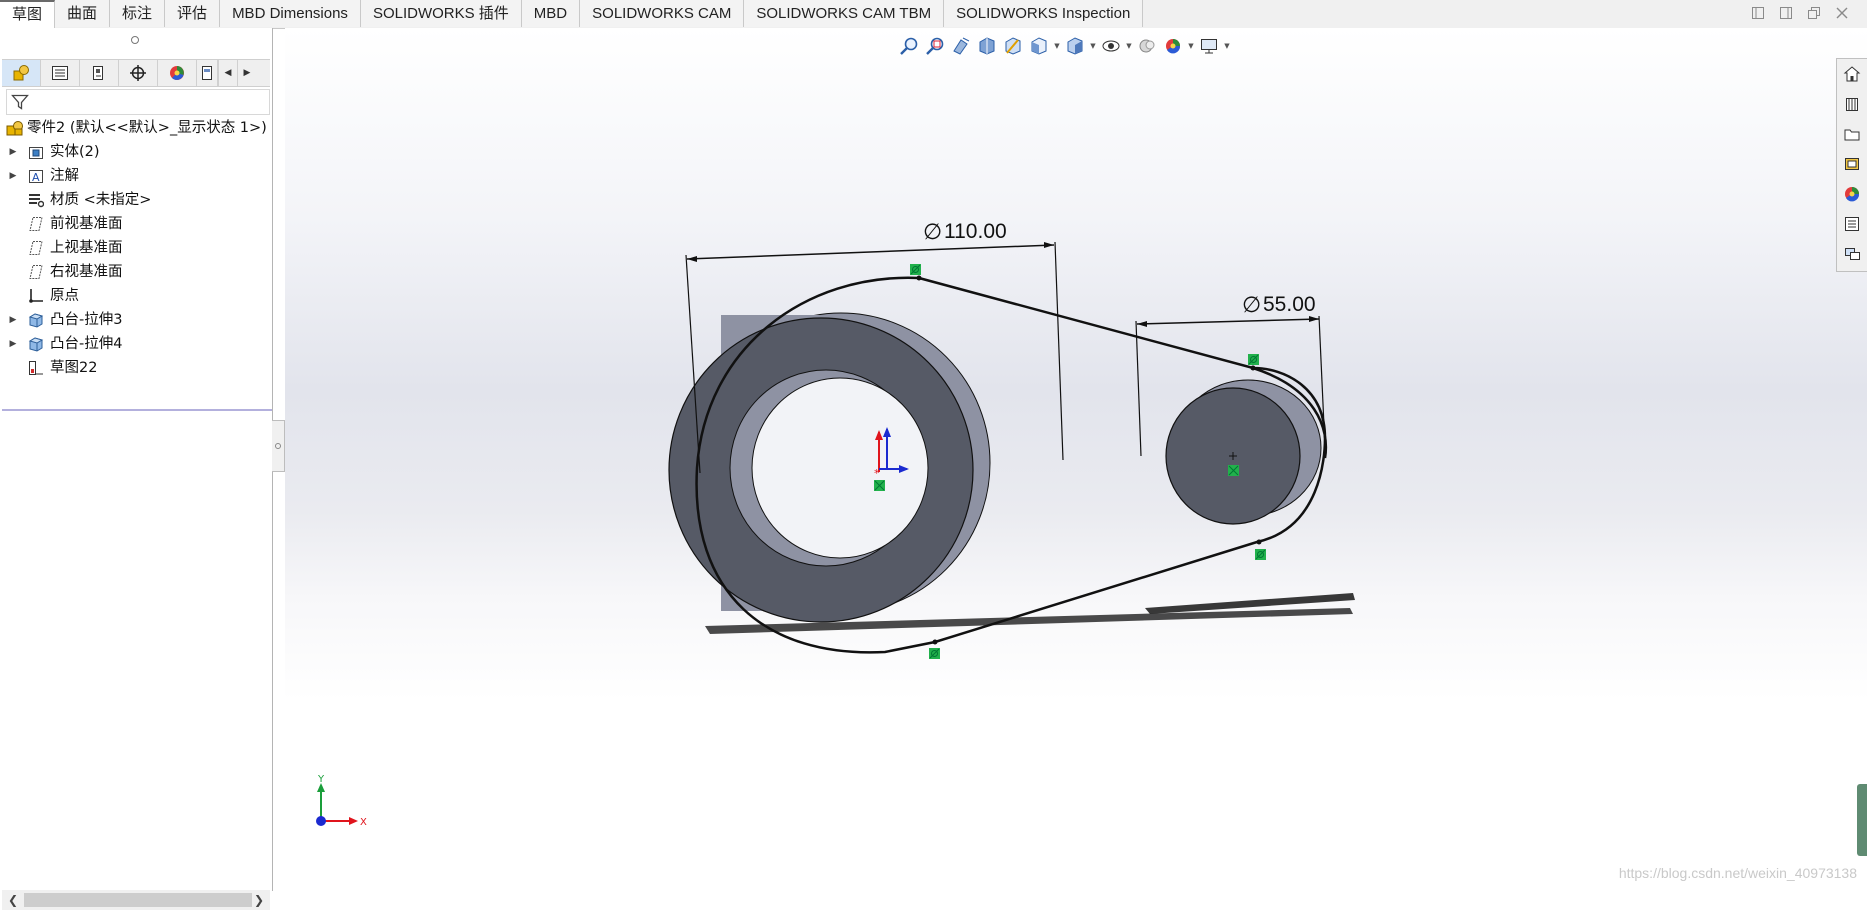 The height and width of the screenshot is (910, 1867). Describe the element at coordinates (74, 368) in the screenshot. I see `tree-item-label: 草图22` at that location.